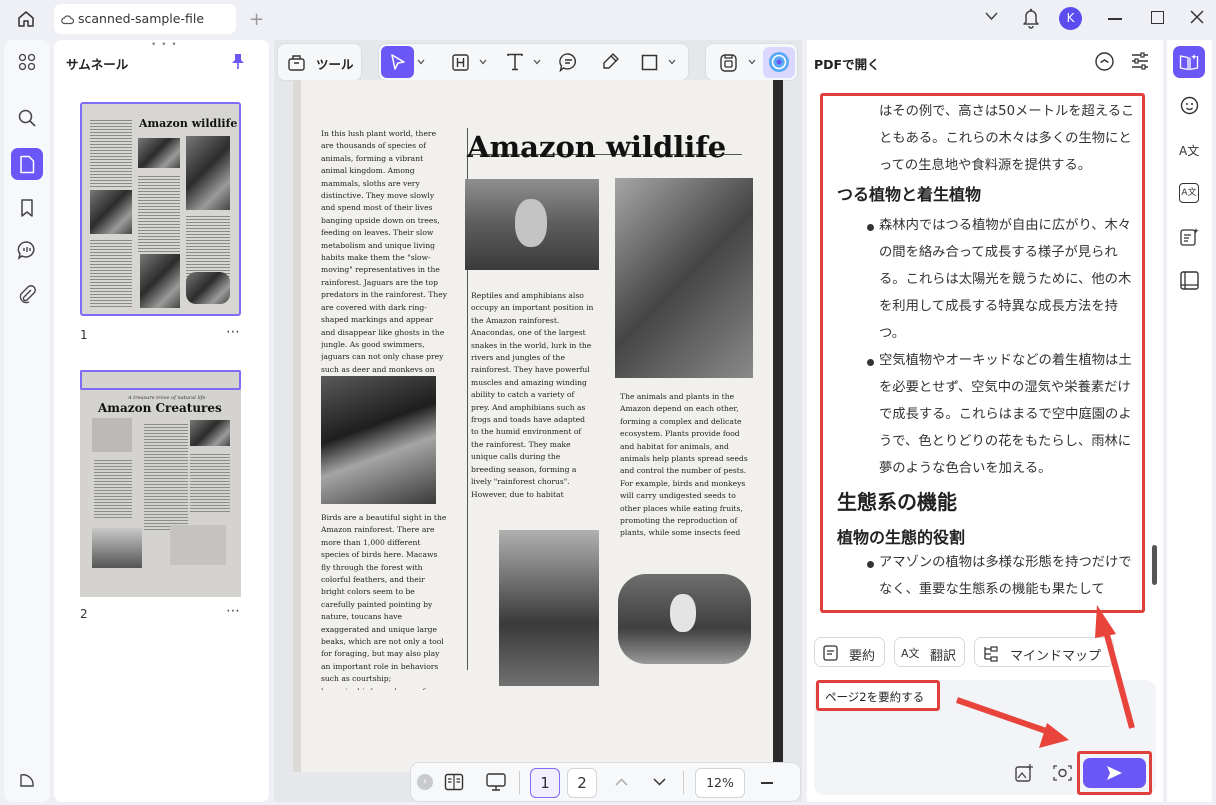 The image size is (1216, 805). I want to click on page-1-button: 1, so click(545, 783).